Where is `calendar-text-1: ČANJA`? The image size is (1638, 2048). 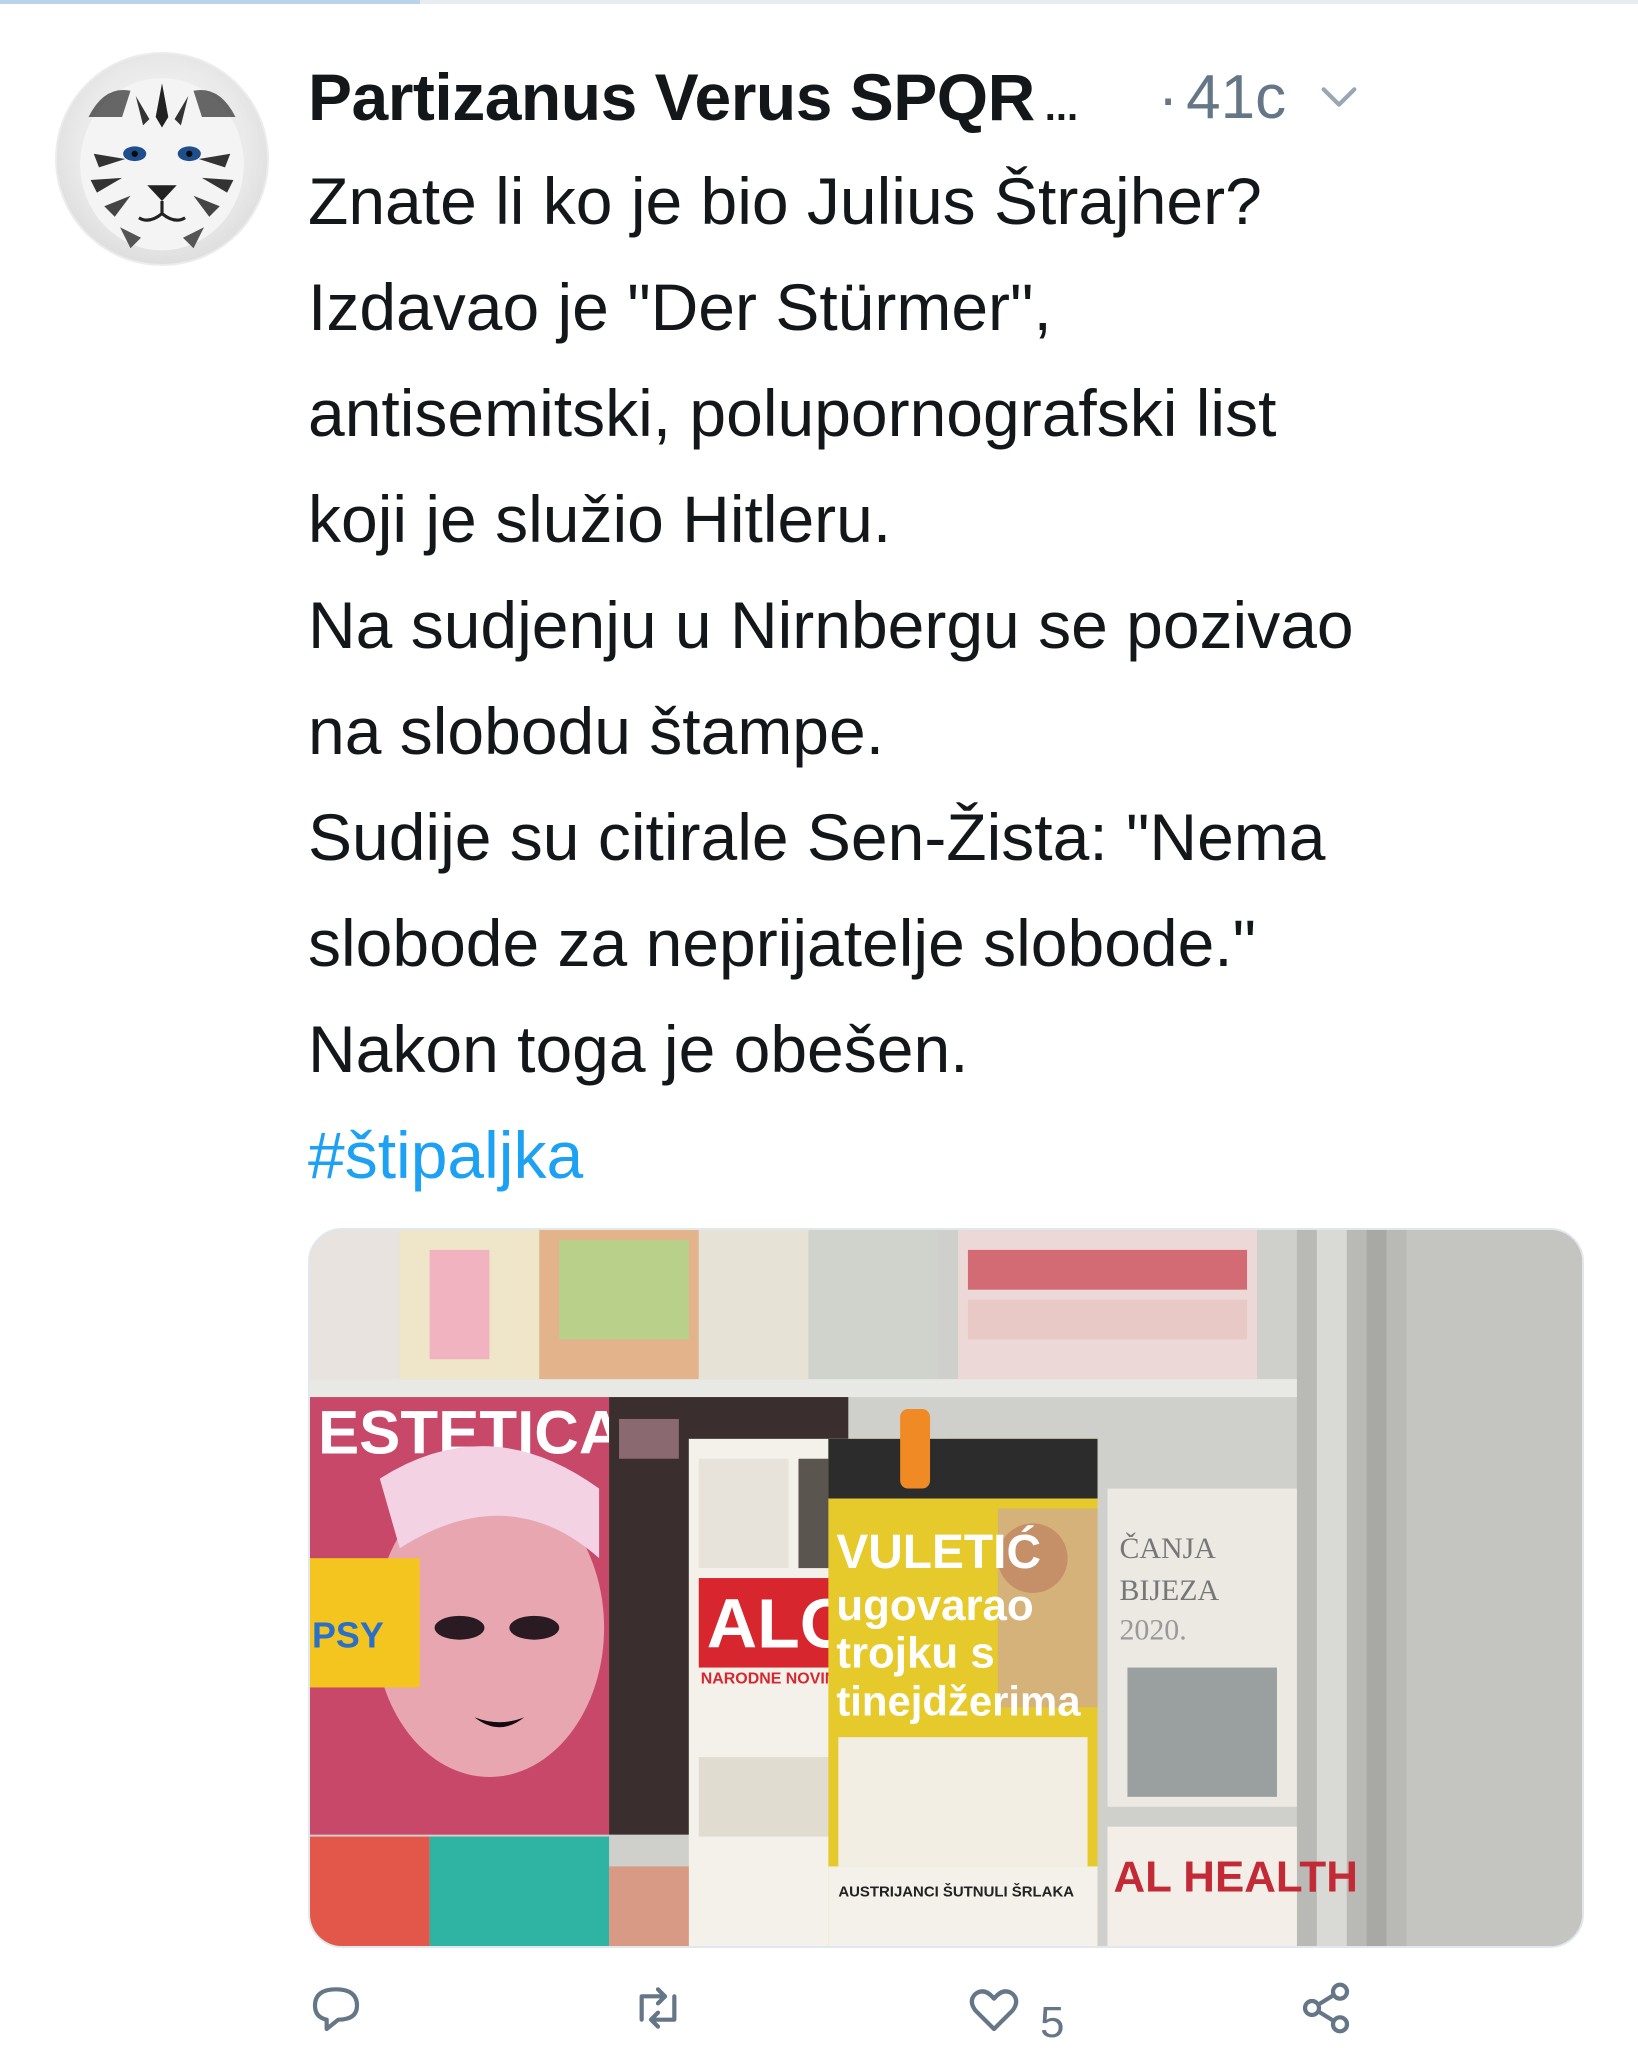
calendar-text-1: ČANJA is located at coordinates (1167, 1548).